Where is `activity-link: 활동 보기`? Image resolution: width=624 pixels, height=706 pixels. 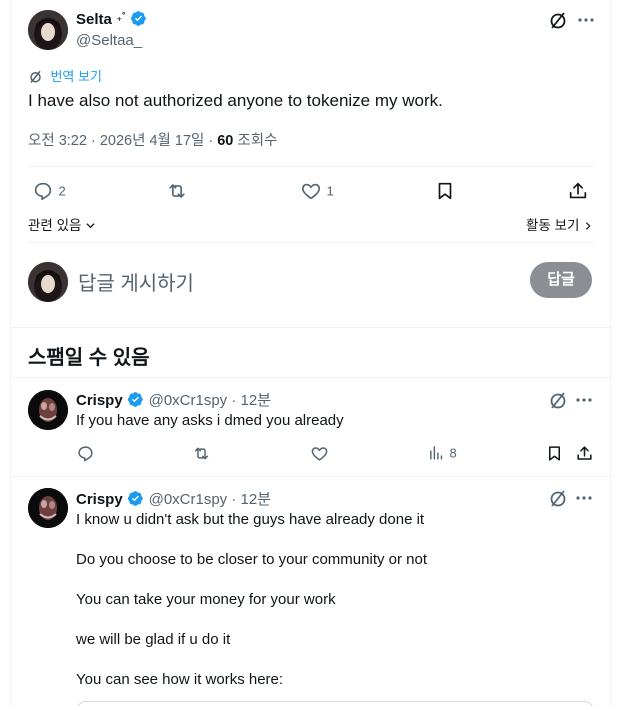 activity-link: 활동 보기 is located at coordinates (559, 224).